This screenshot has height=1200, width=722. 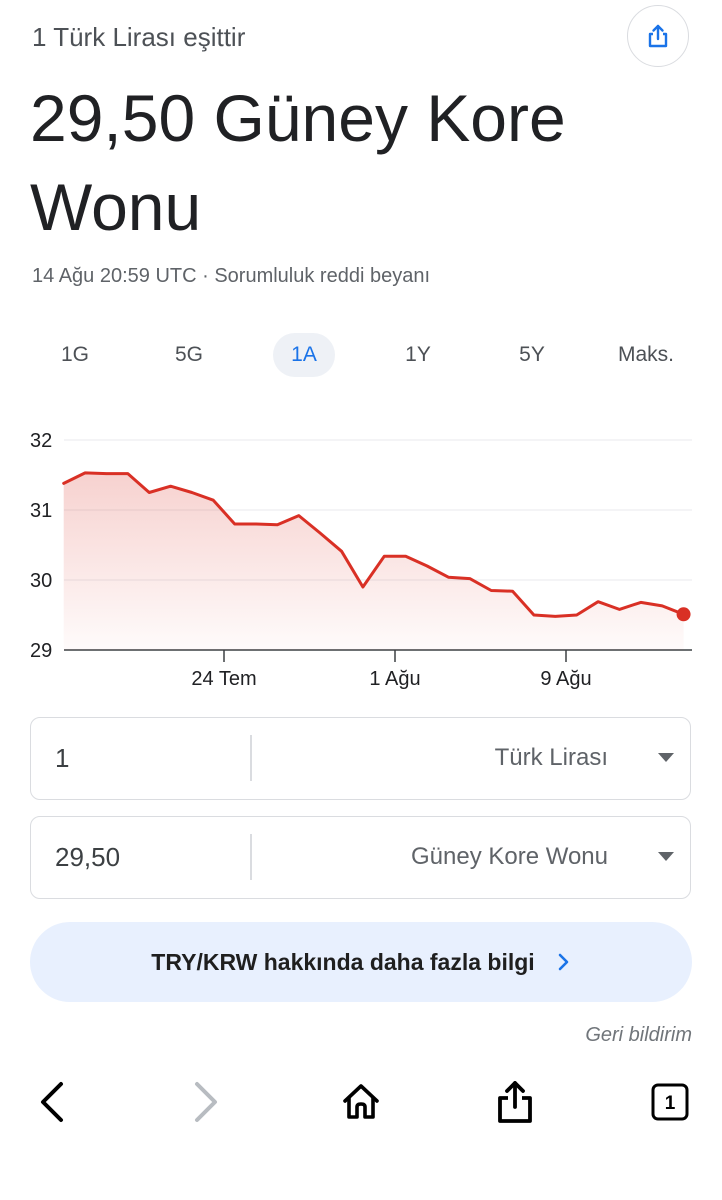 I want to click on range-5y-button: 5Y, so click(x=532, y=355).